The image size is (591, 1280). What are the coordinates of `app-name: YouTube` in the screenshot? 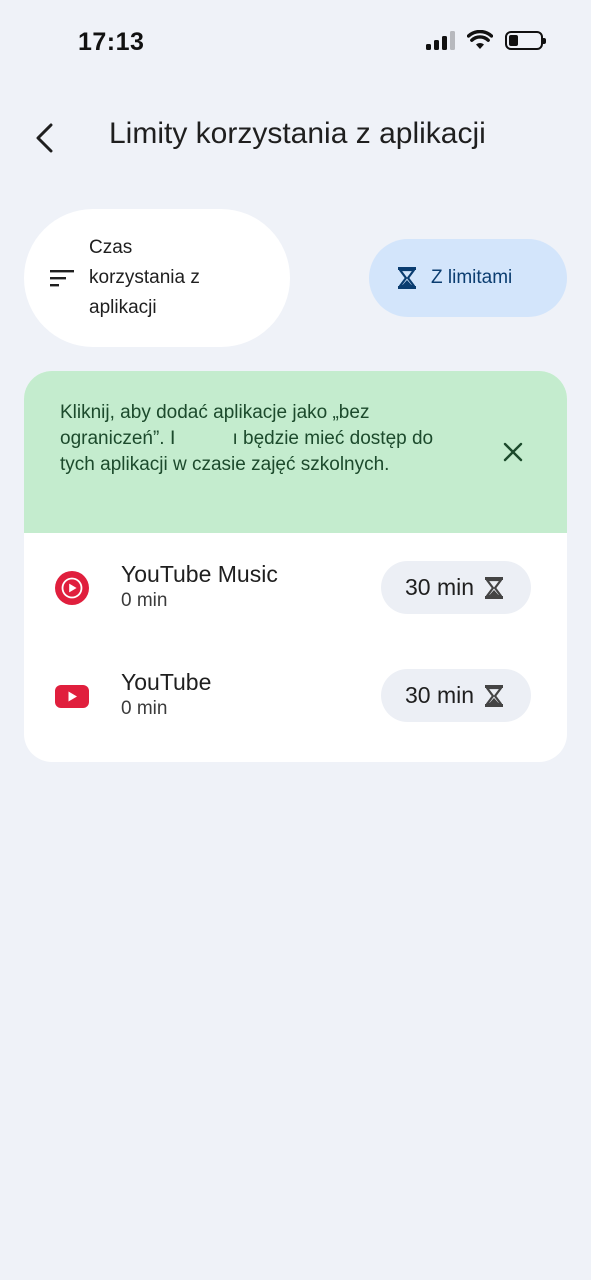 It's located at (166, 682).